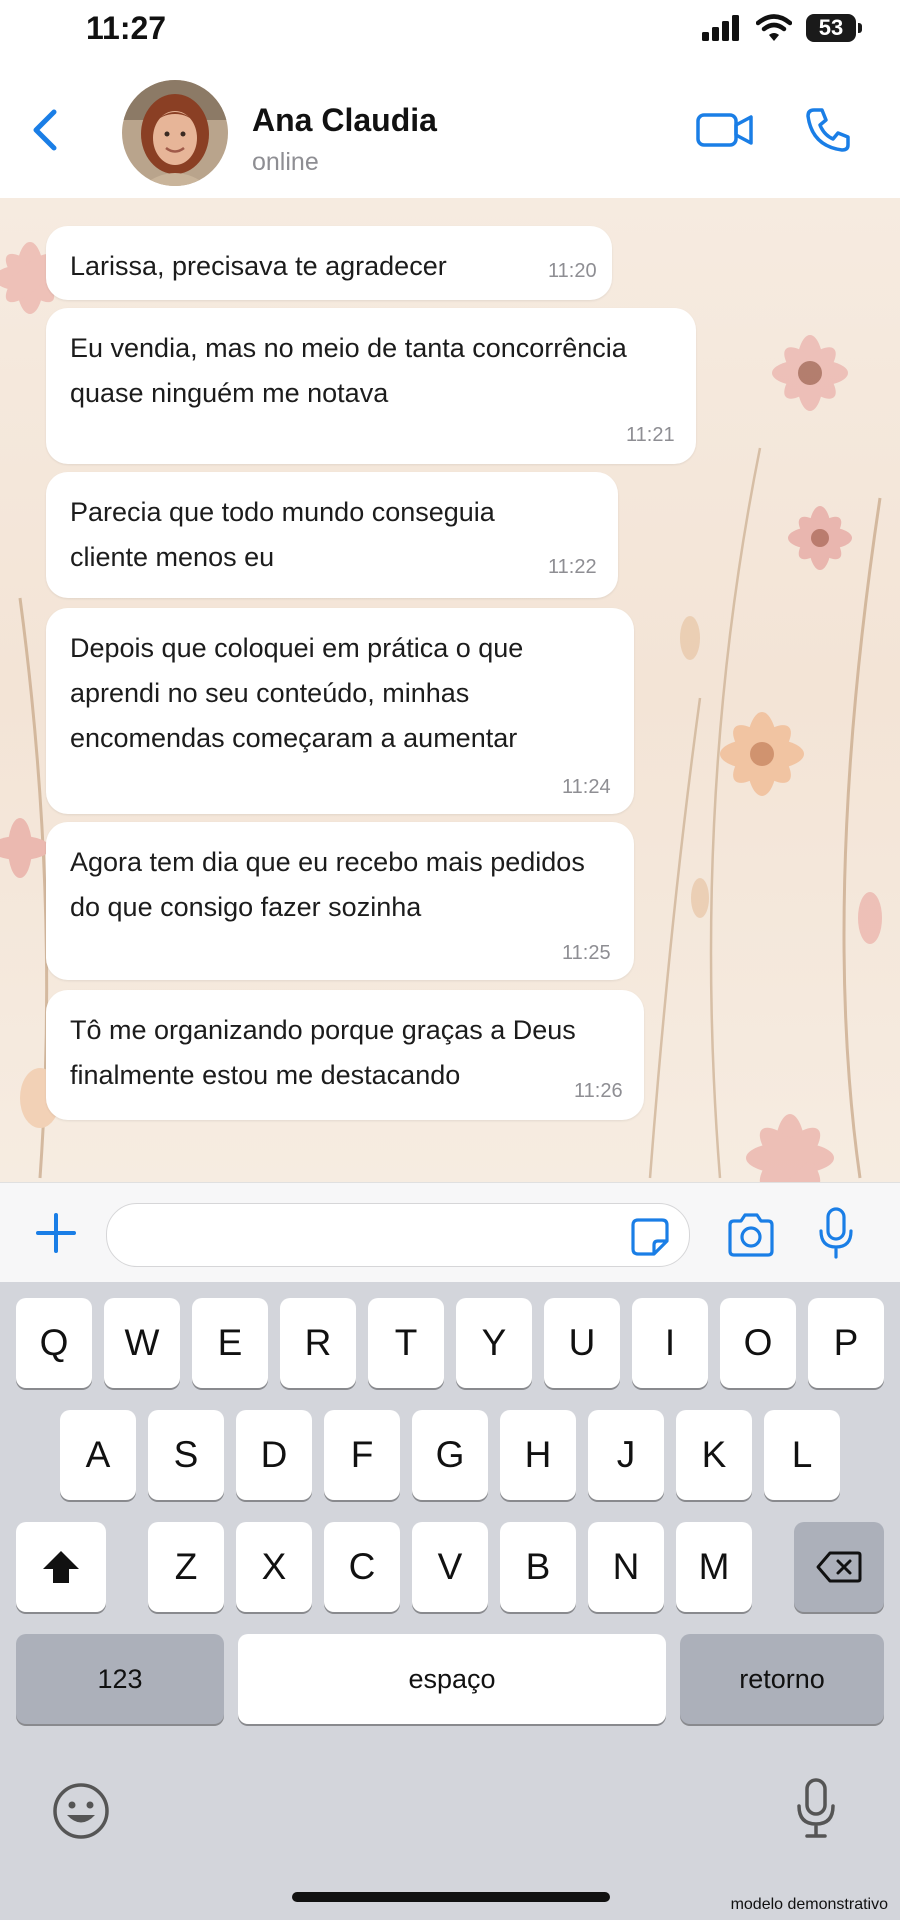  What do you see at coordinates (175, 133) in the screenshot?
I see `avatar` at bounding box center [175, 133].